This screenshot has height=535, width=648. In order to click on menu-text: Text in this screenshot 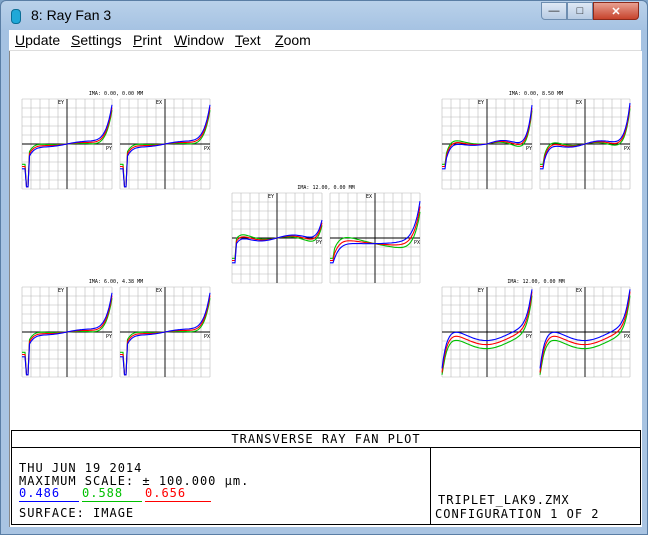, I will do `click(248, 40)`.